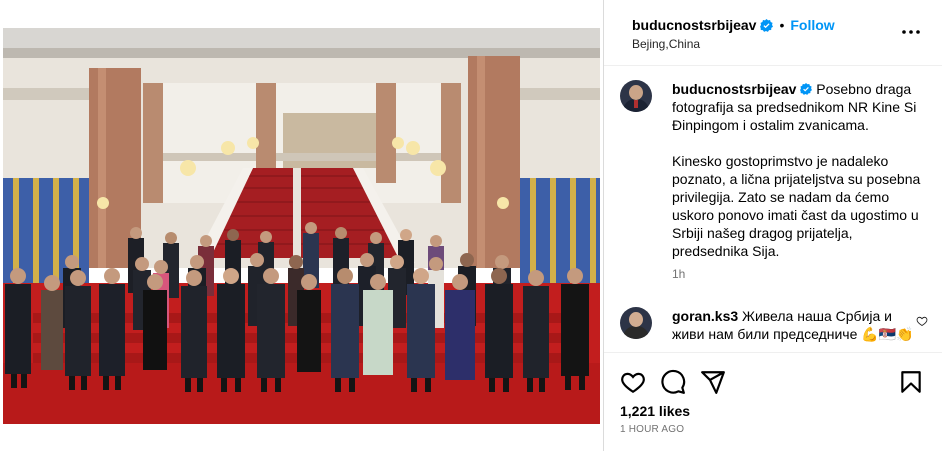 This screenshot has height=451, width=942. I want to click on caption-username: buducnostsrbijeav, so click(734, 89).